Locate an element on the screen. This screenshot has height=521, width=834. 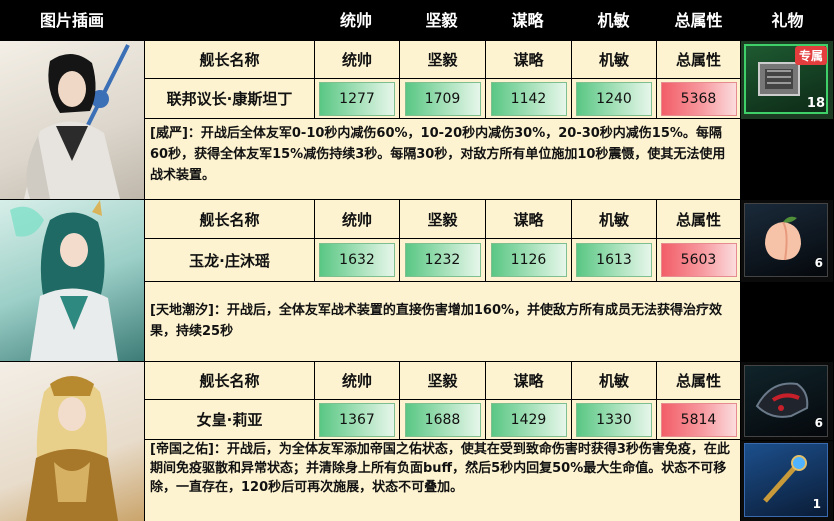
gift-slot: 1 is located at coordinates (787, 481).